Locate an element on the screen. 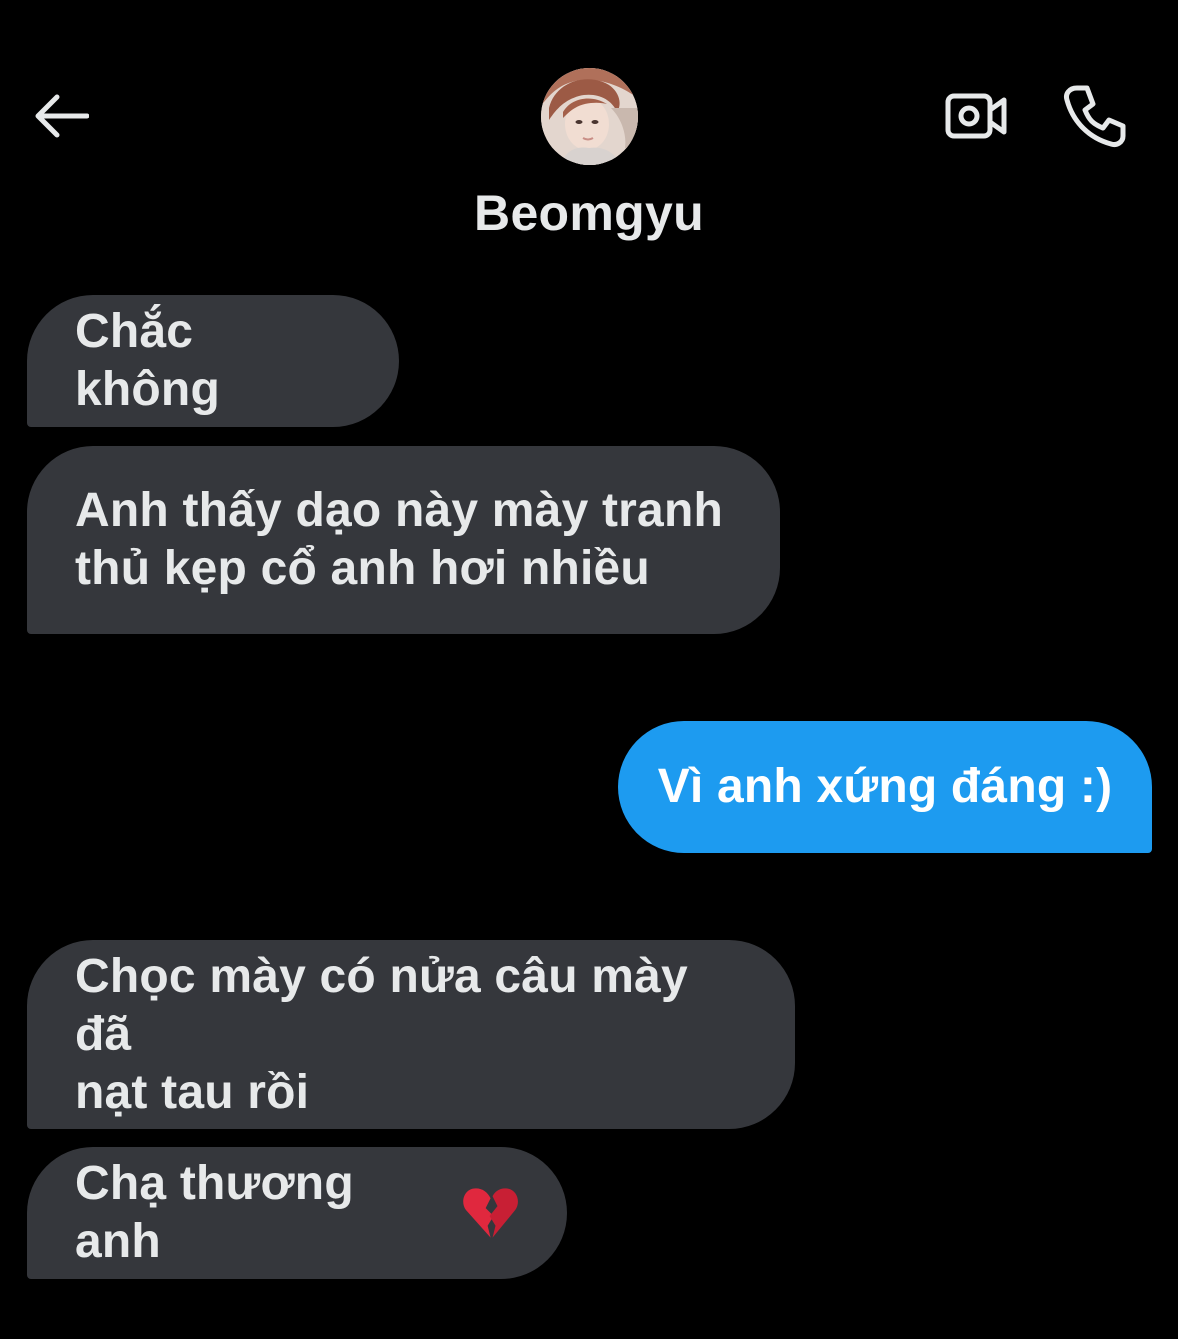  avatar is located at coordinates (589, 116).